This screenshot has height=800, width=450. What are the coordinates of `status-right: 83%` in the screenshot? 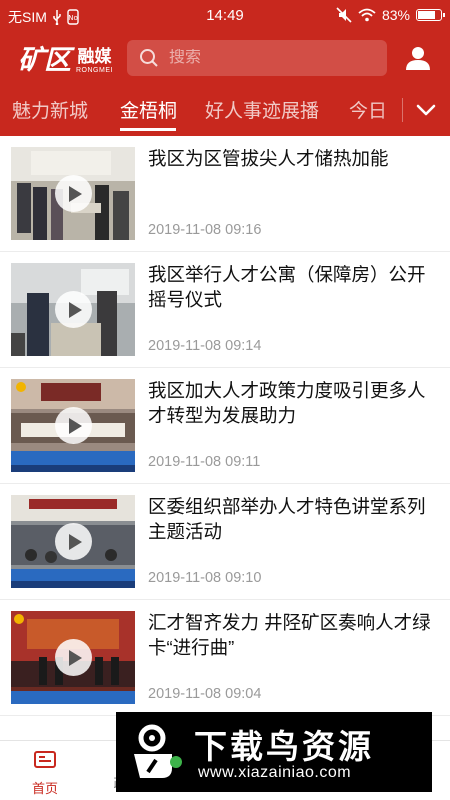 It's located at (390, 15).